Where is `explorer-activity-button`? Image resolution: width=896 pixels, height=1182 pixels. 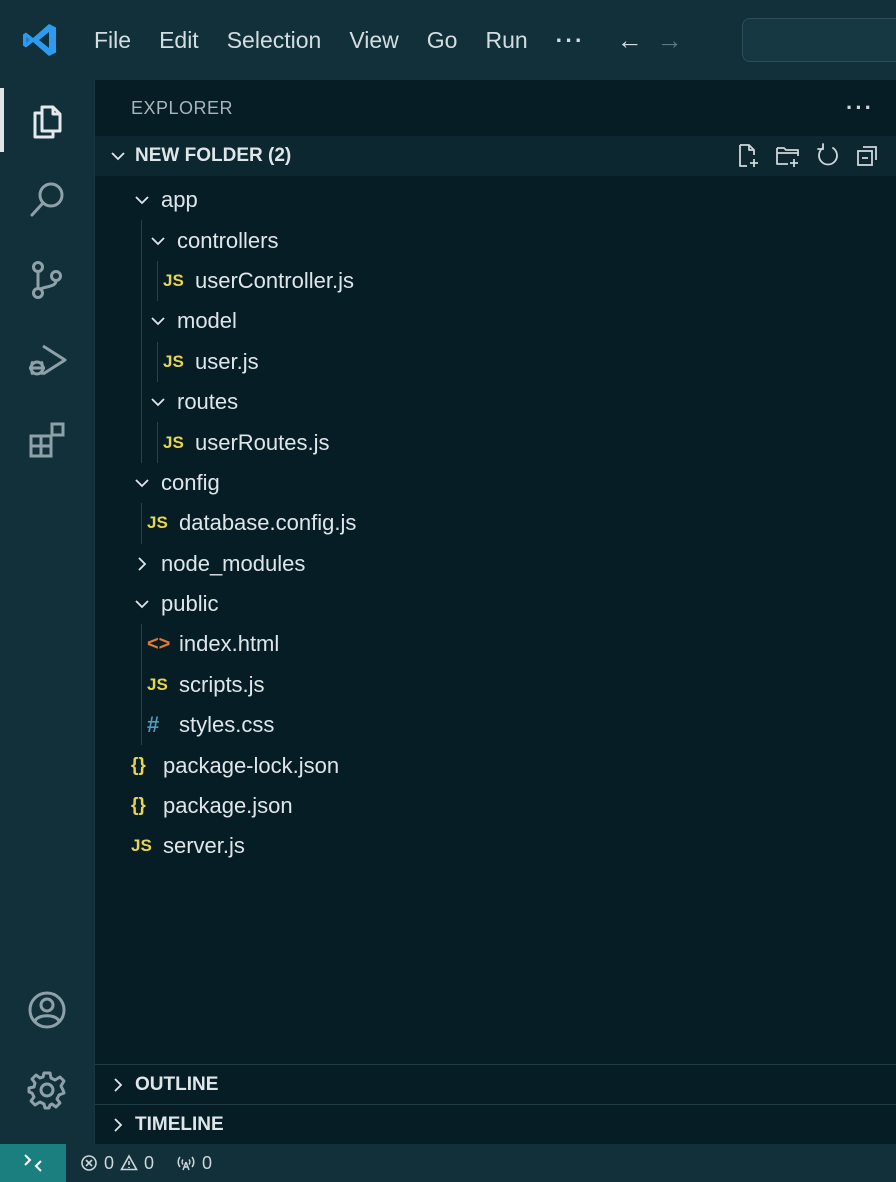 explorer-activity-button is located at coordinates (47, 120).